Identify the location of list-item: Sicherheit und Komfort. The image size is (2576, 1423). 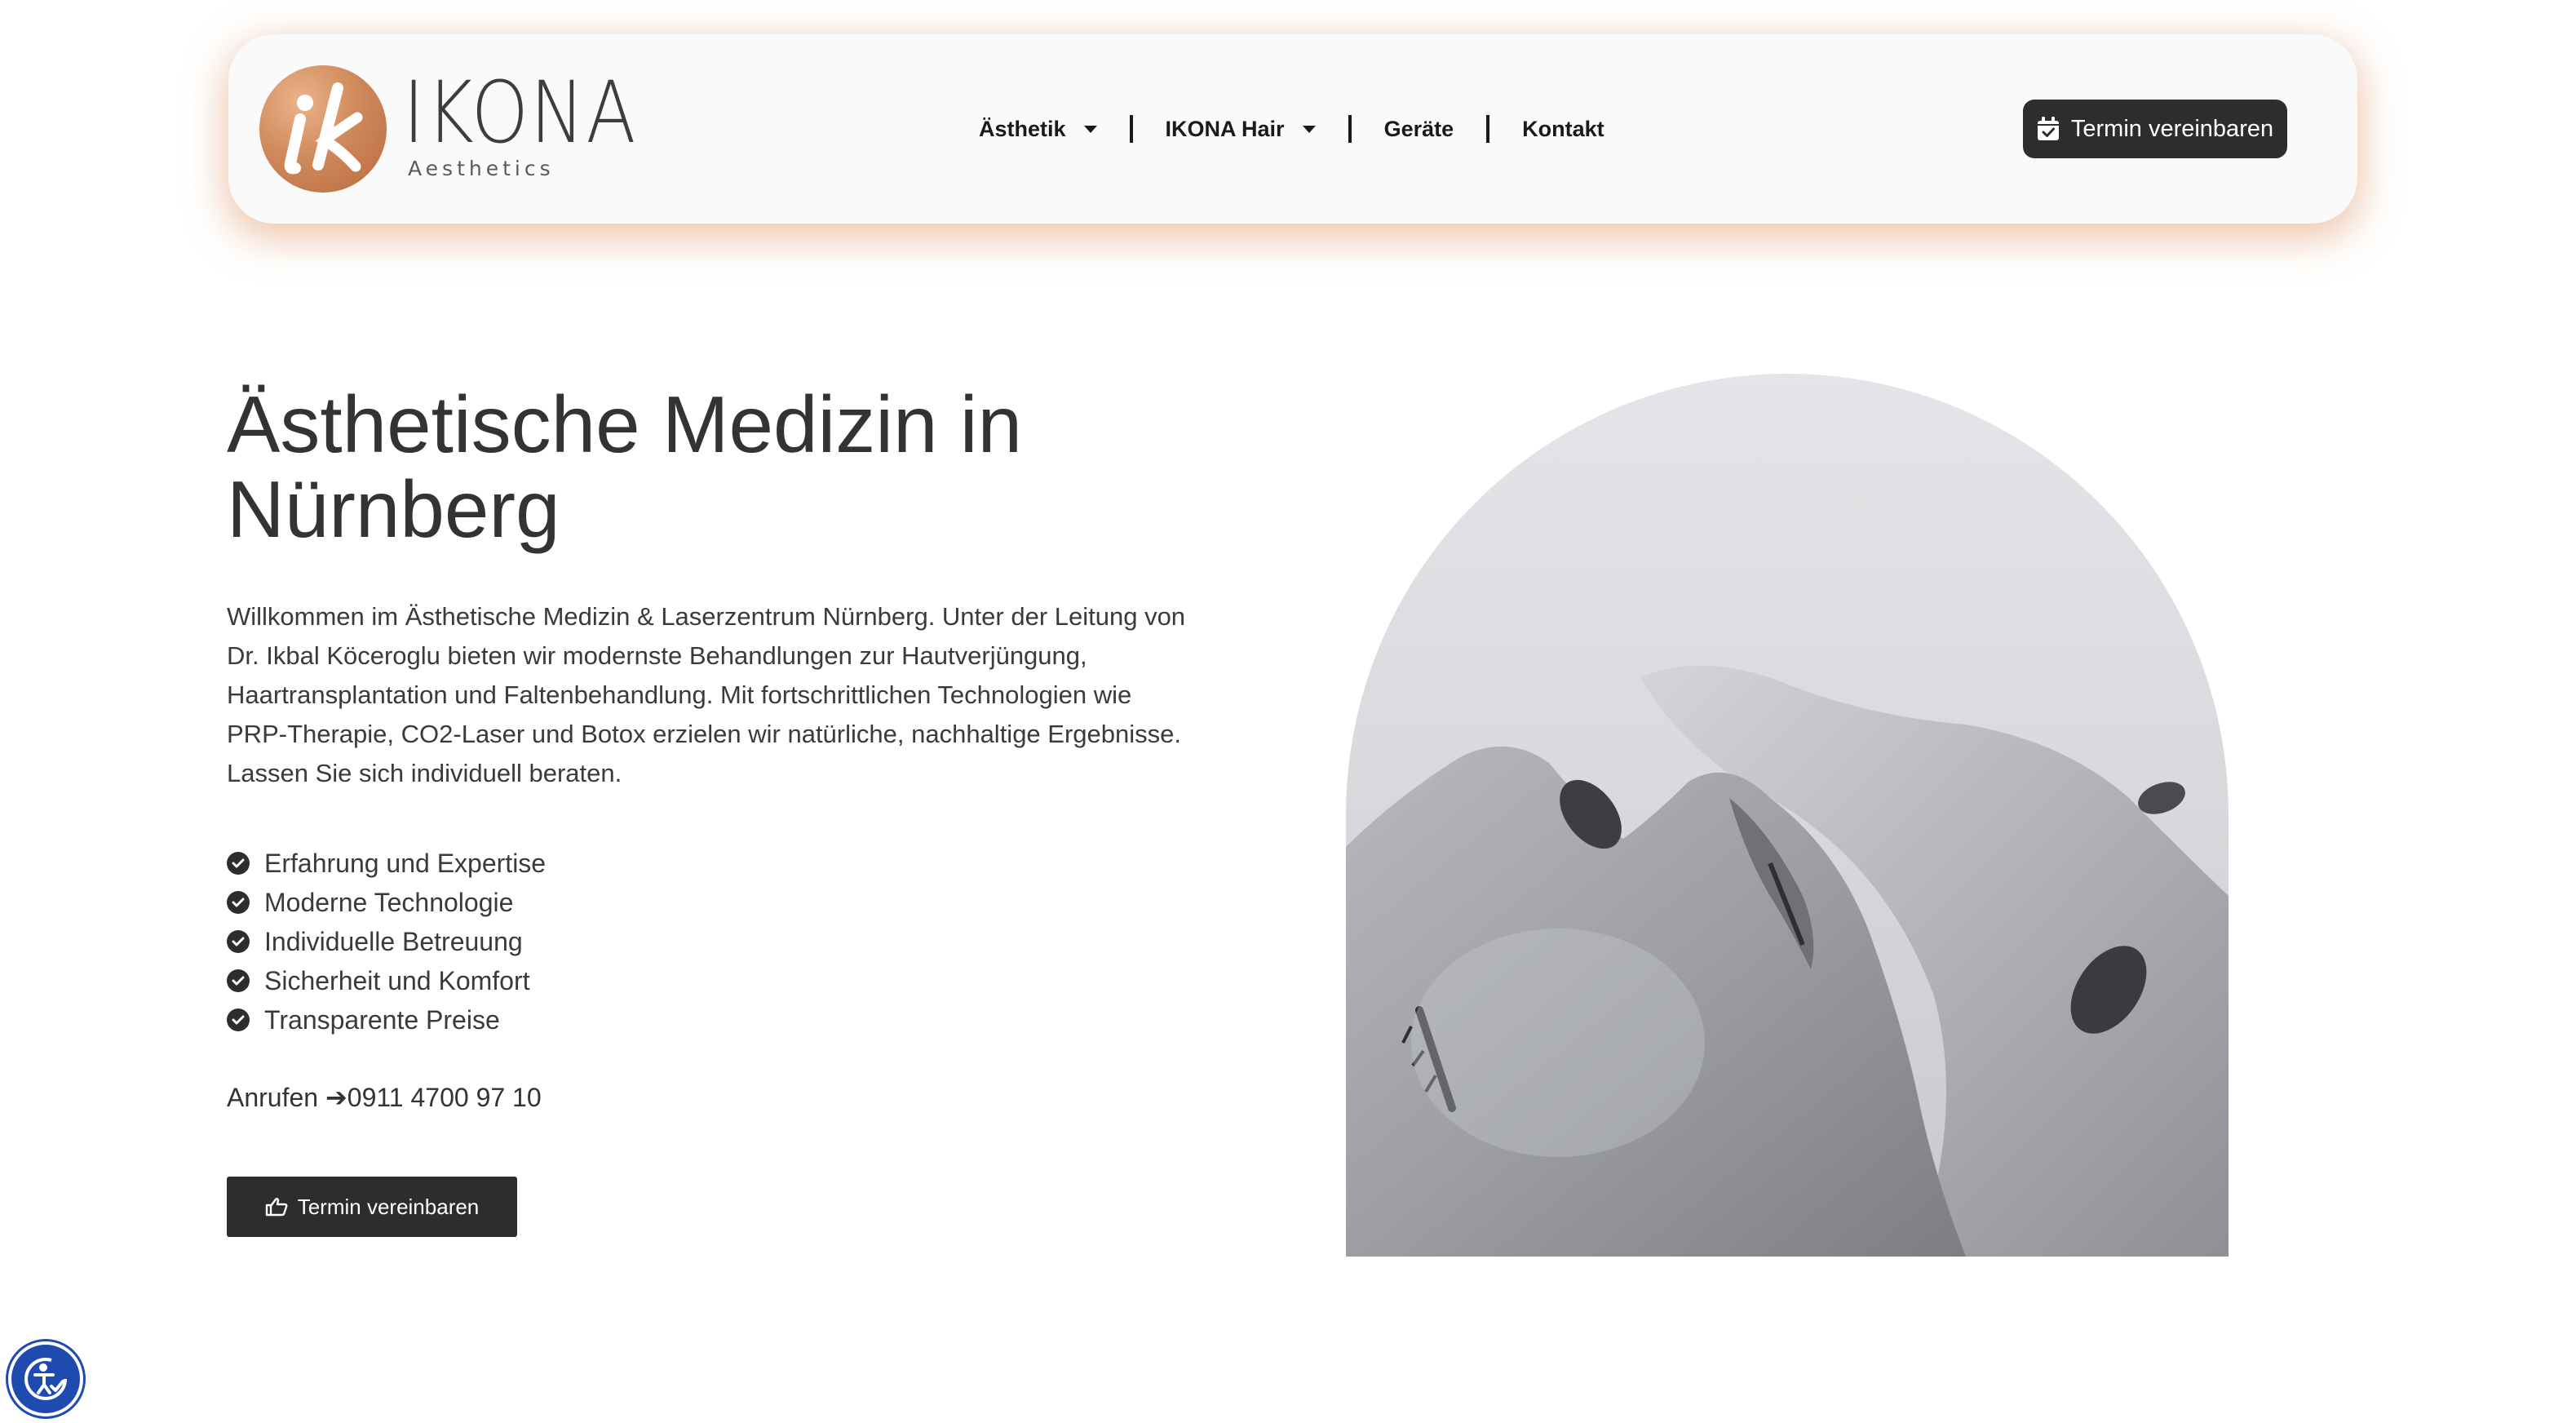
(386, 980).